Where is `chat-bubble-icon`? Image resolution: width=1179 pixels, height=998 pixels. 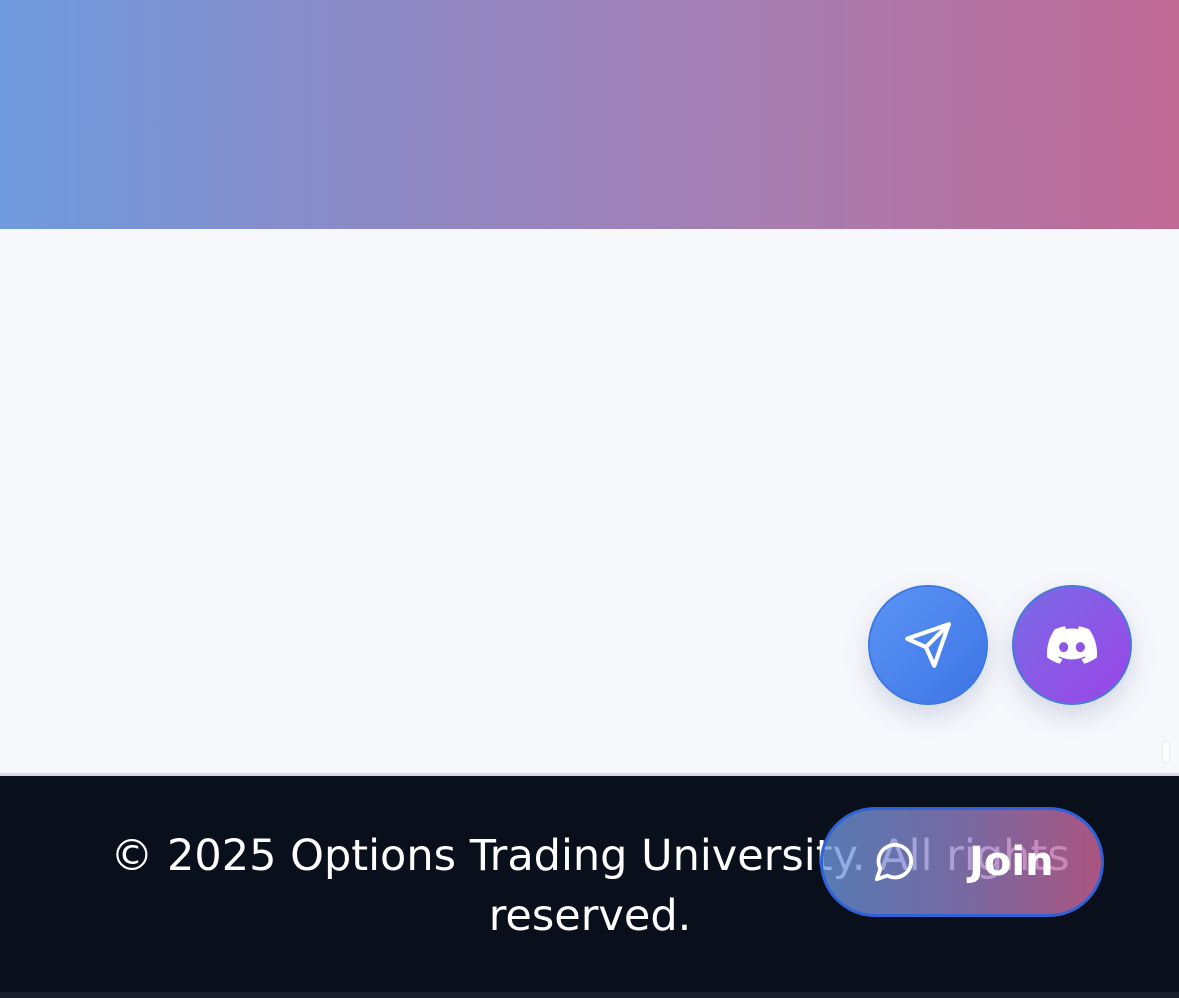 chat-bubble-icon is located at coordinates (894, 862).